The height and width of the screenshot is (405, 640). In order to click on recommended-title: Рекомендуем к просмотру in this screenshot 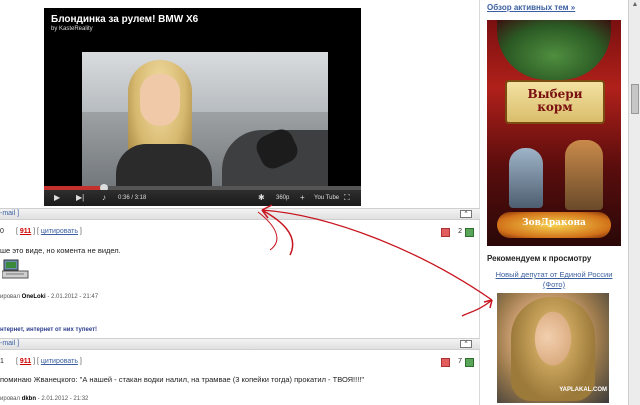, I will do `click(539, 258)`.